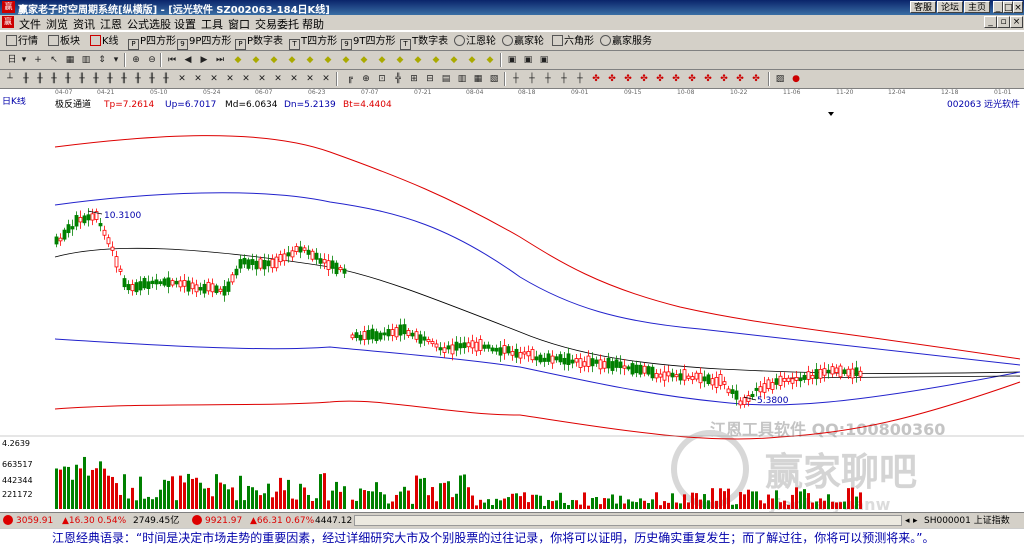 Image resolution: width=1024 pixels, height=548 pixels. What do you see at coordinates (54, 60) in the screenshot?
I see `cursor-icon: ↖` at bounding box center [54, 60].